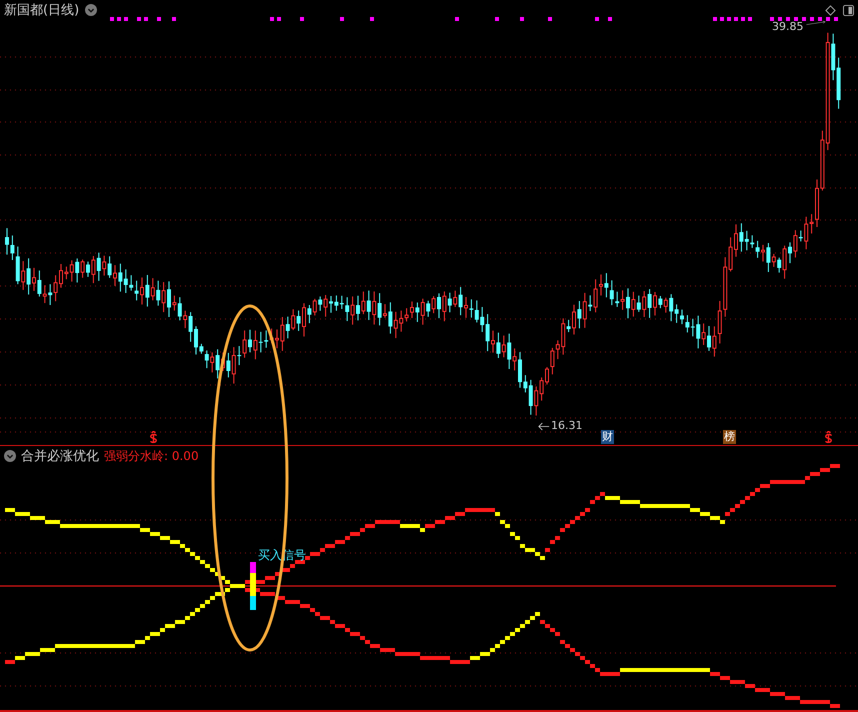 The height and width of the screenshot is (712, 858). What do you see at coordinates (42, 10) in the screenshot?
I see `chart-title: 新国都(日线)` at bounding box center [42, 10].